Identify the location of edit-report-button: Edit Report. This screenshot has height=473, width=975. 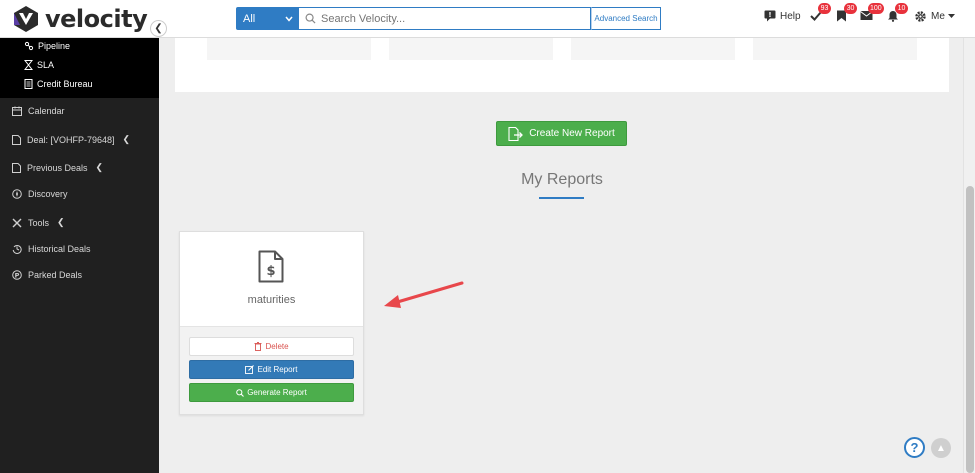
(271, 369).